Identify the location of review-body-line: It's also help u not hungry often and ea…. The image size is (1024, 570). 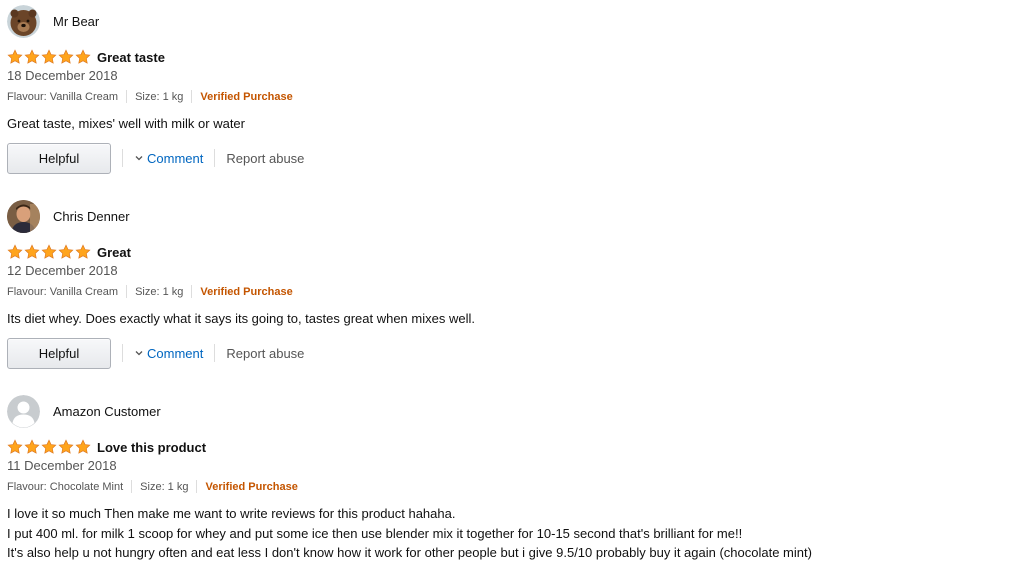
(409, 552).